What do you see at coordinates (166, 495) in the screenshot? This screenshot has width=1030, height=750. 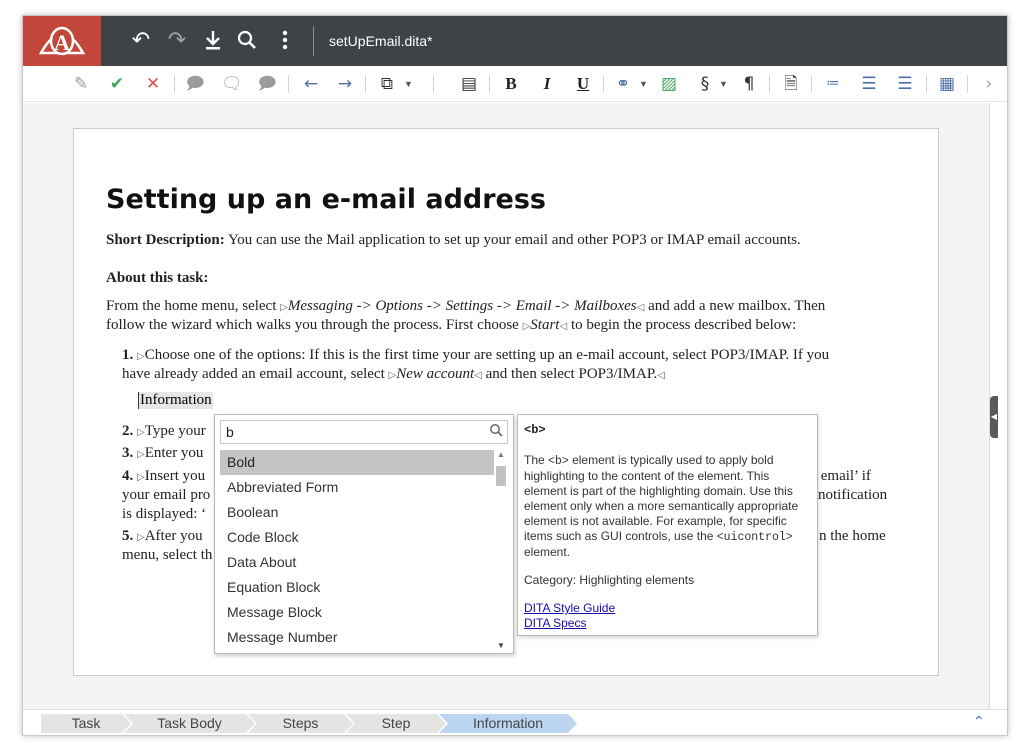 I see `step-4-line2: your email pro` at bounding box center [166, 495].